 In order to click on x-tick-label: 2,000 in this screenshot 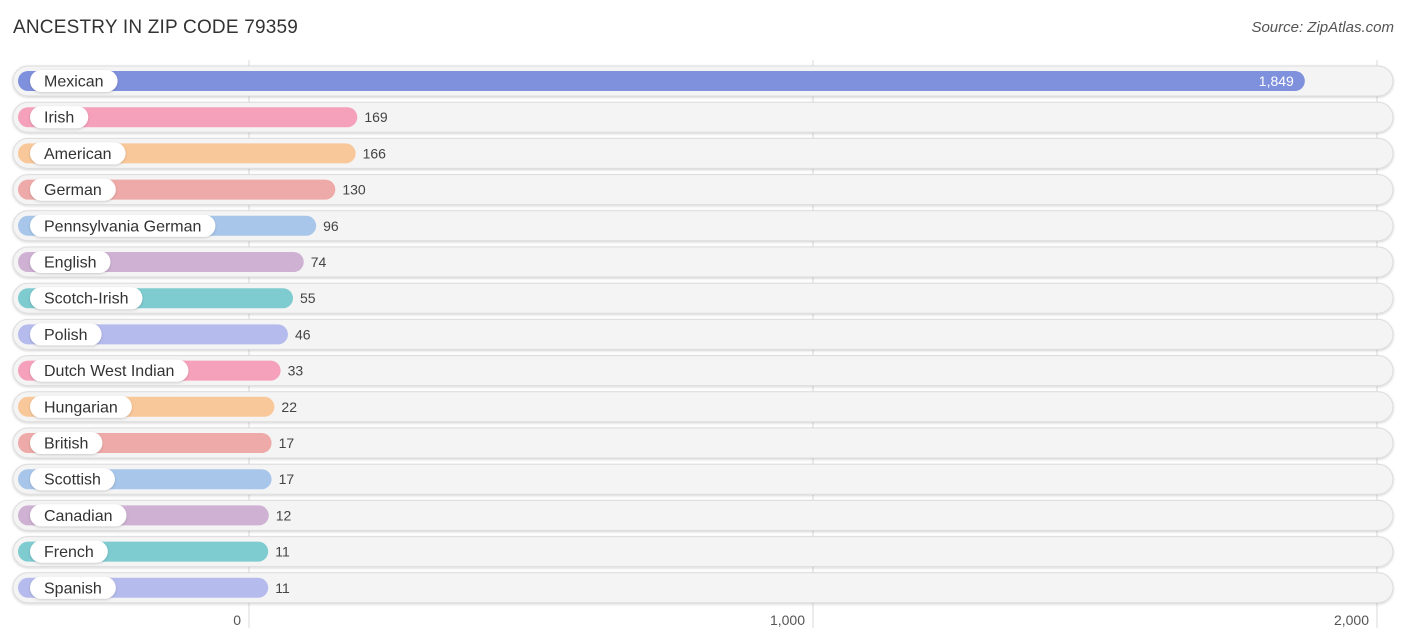, I will do `click(1351, 620)`.